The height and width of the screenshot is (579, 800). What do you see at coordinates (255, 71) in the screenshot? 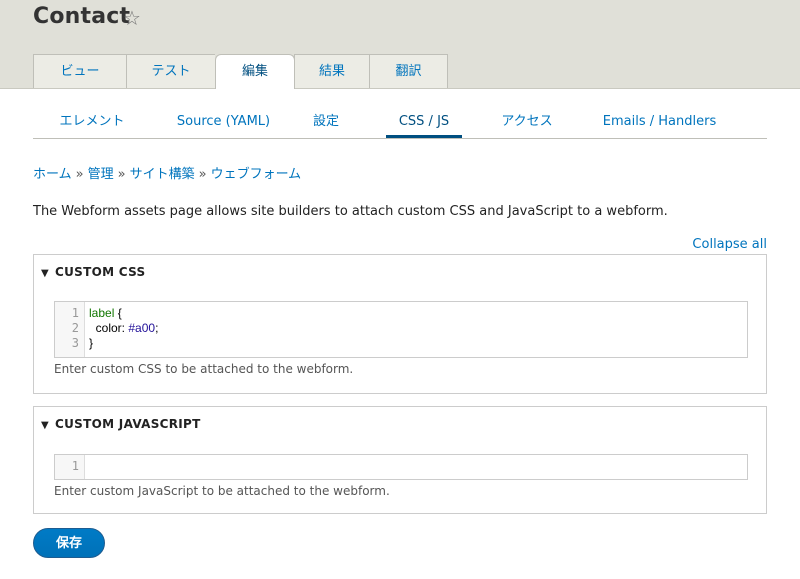
I see `tab-edit: 編集` at bounding box center [255, 71].